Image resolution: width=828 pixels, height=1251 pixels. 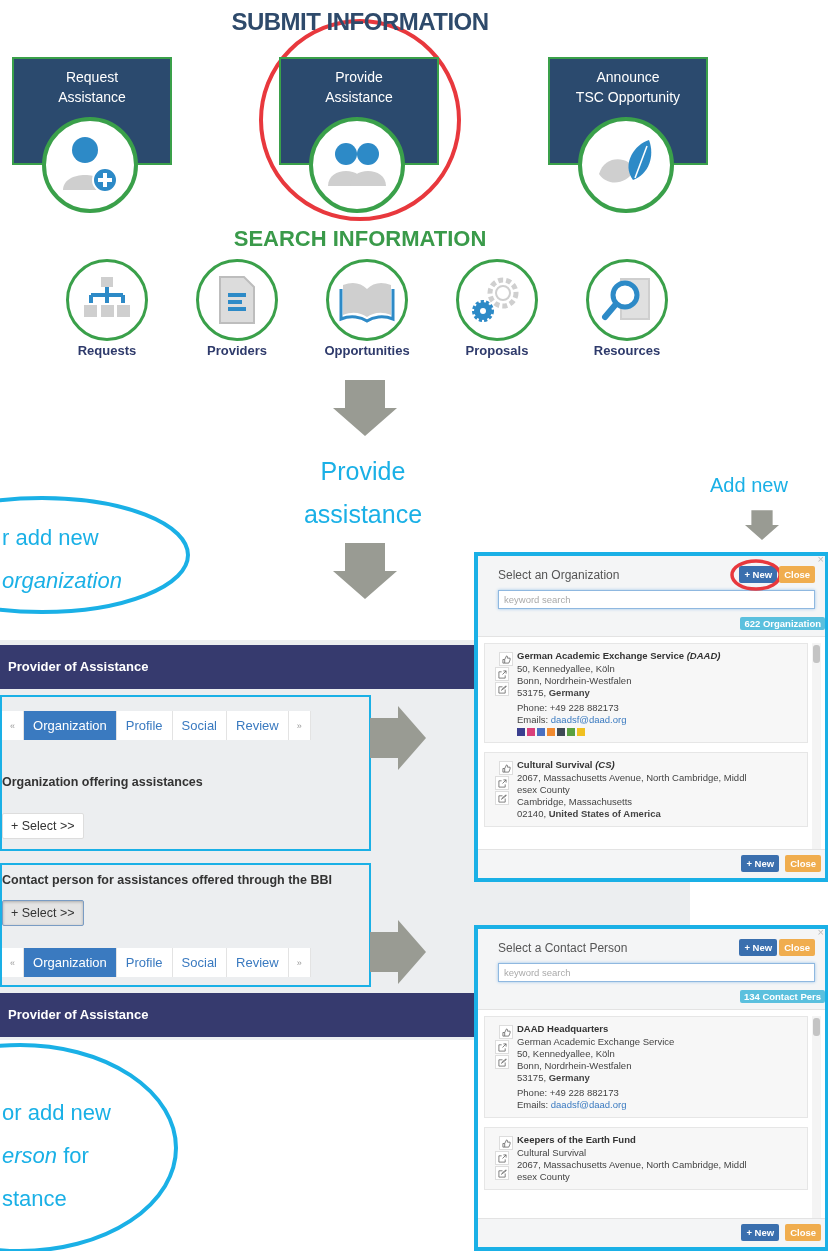 I want to click on annotation-text: r add new organization, so click(x=62, y=559).